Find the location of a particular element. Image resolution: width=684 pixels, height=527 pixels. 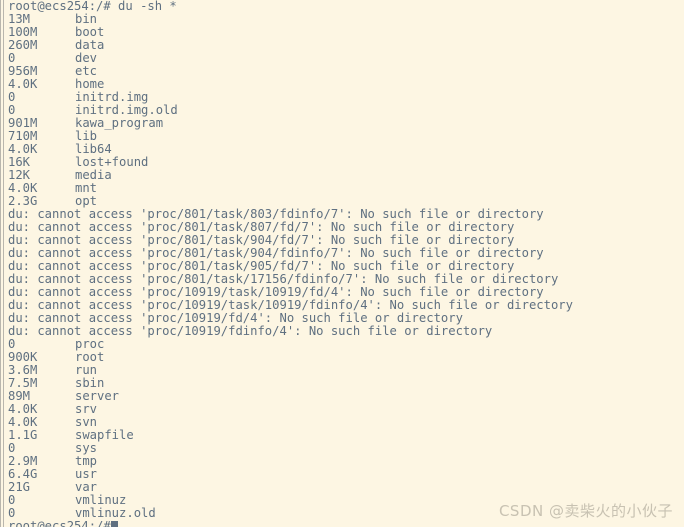

bottom-prompt-text: root@ecs254:/# is located at coordinates (59, 523).